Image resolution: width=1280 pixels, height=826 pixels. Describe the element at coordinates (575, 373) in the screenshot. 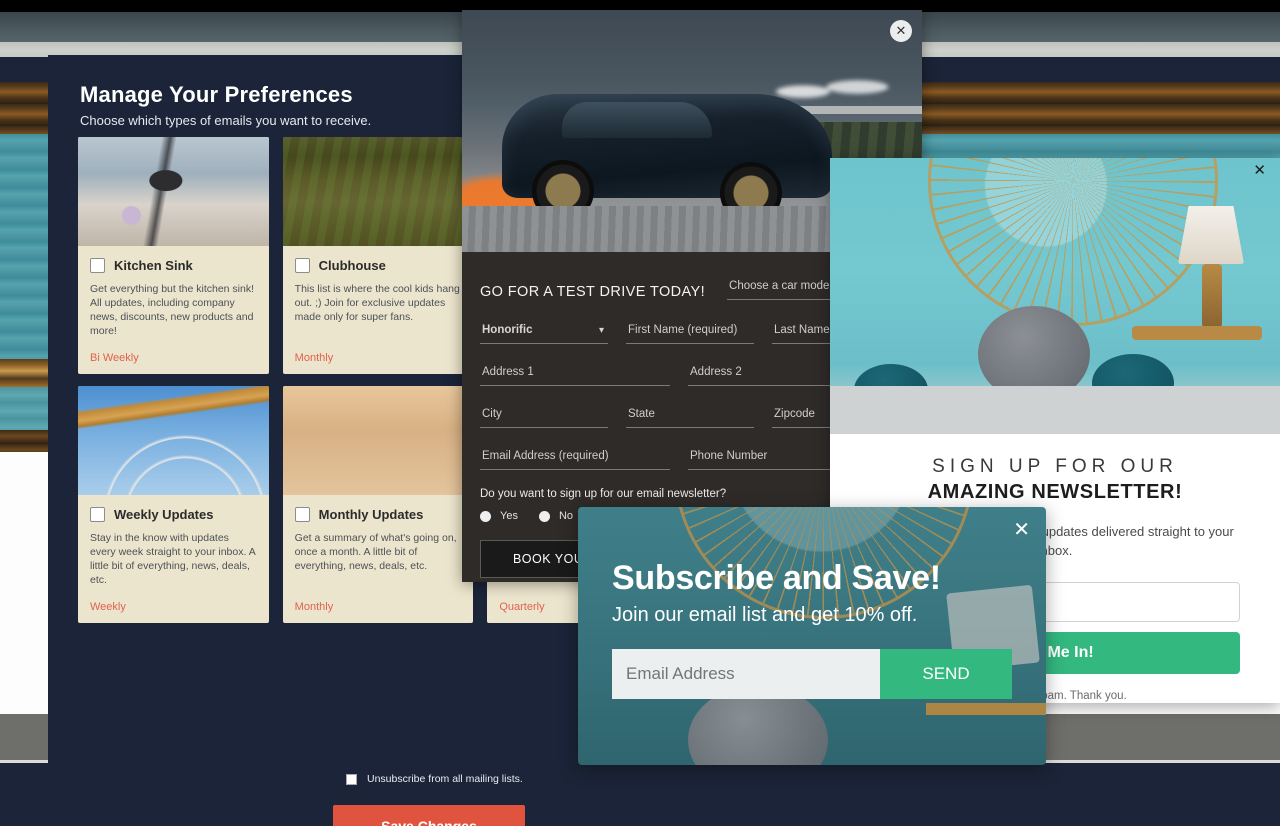

I see `address1-placeholder: Address 1` at that location.